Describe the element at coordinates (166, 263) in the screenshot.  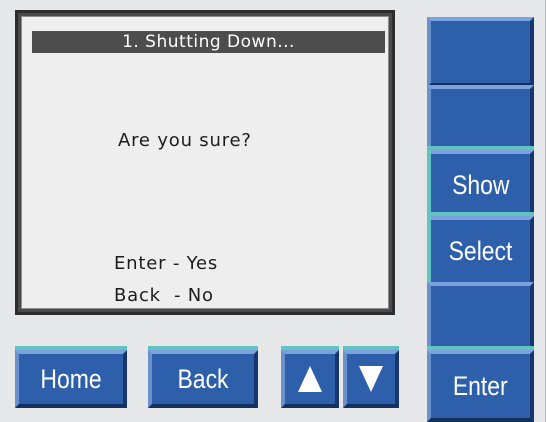
I see `option-enter-yes: Enter - Yes` at that location.